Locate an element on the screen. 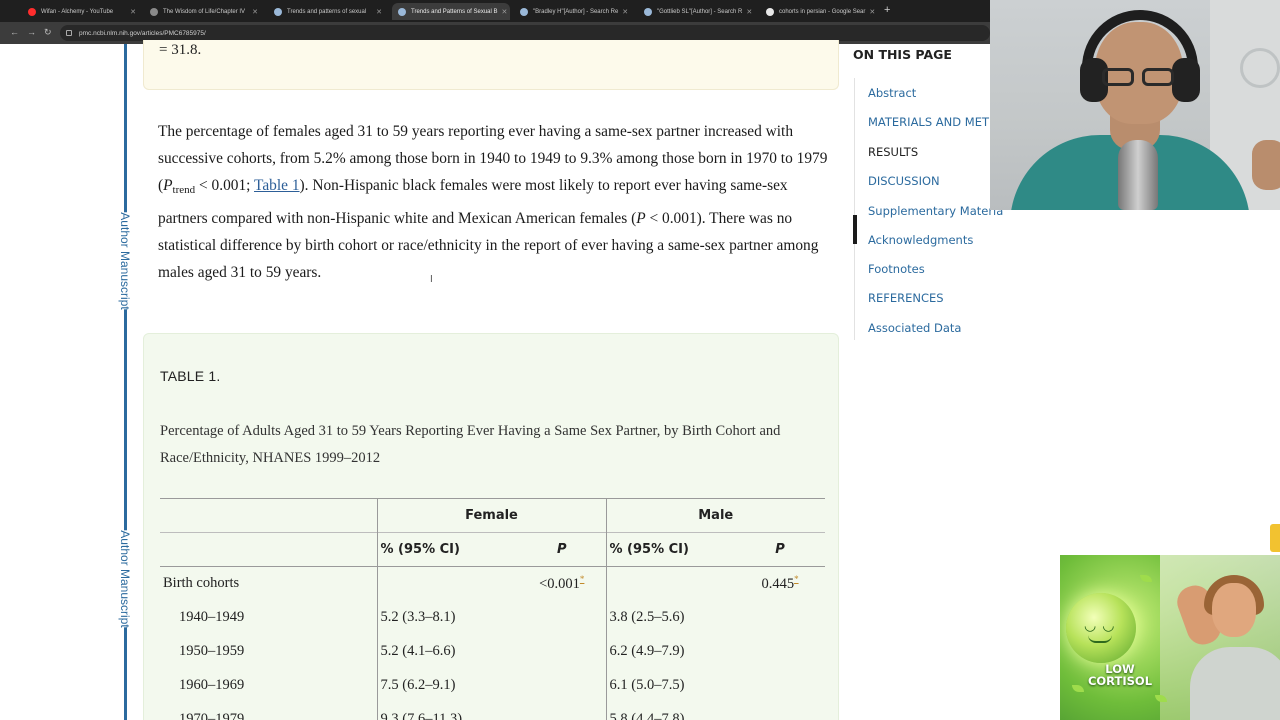 The width and height of the screenshot is (1280, 720). browser-tab: "Bradley H"[Author] - Search Re ✕ is located at coordinates (574, 11).